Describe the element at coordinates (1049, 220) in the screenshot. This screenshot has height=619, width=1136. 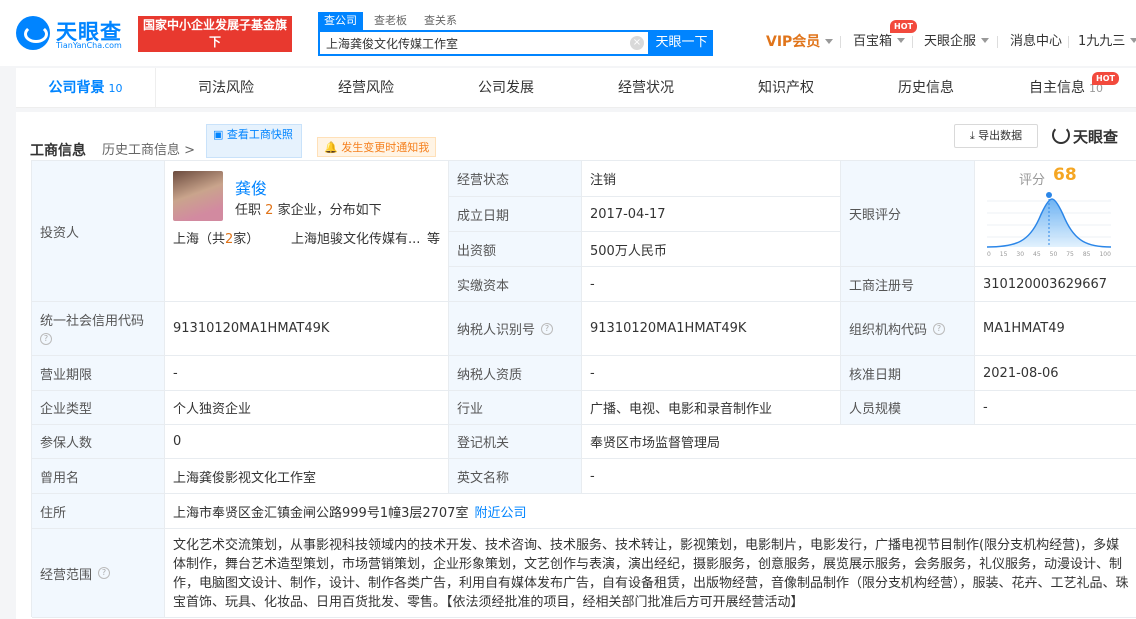
I see `score-bell-curve` at that location.